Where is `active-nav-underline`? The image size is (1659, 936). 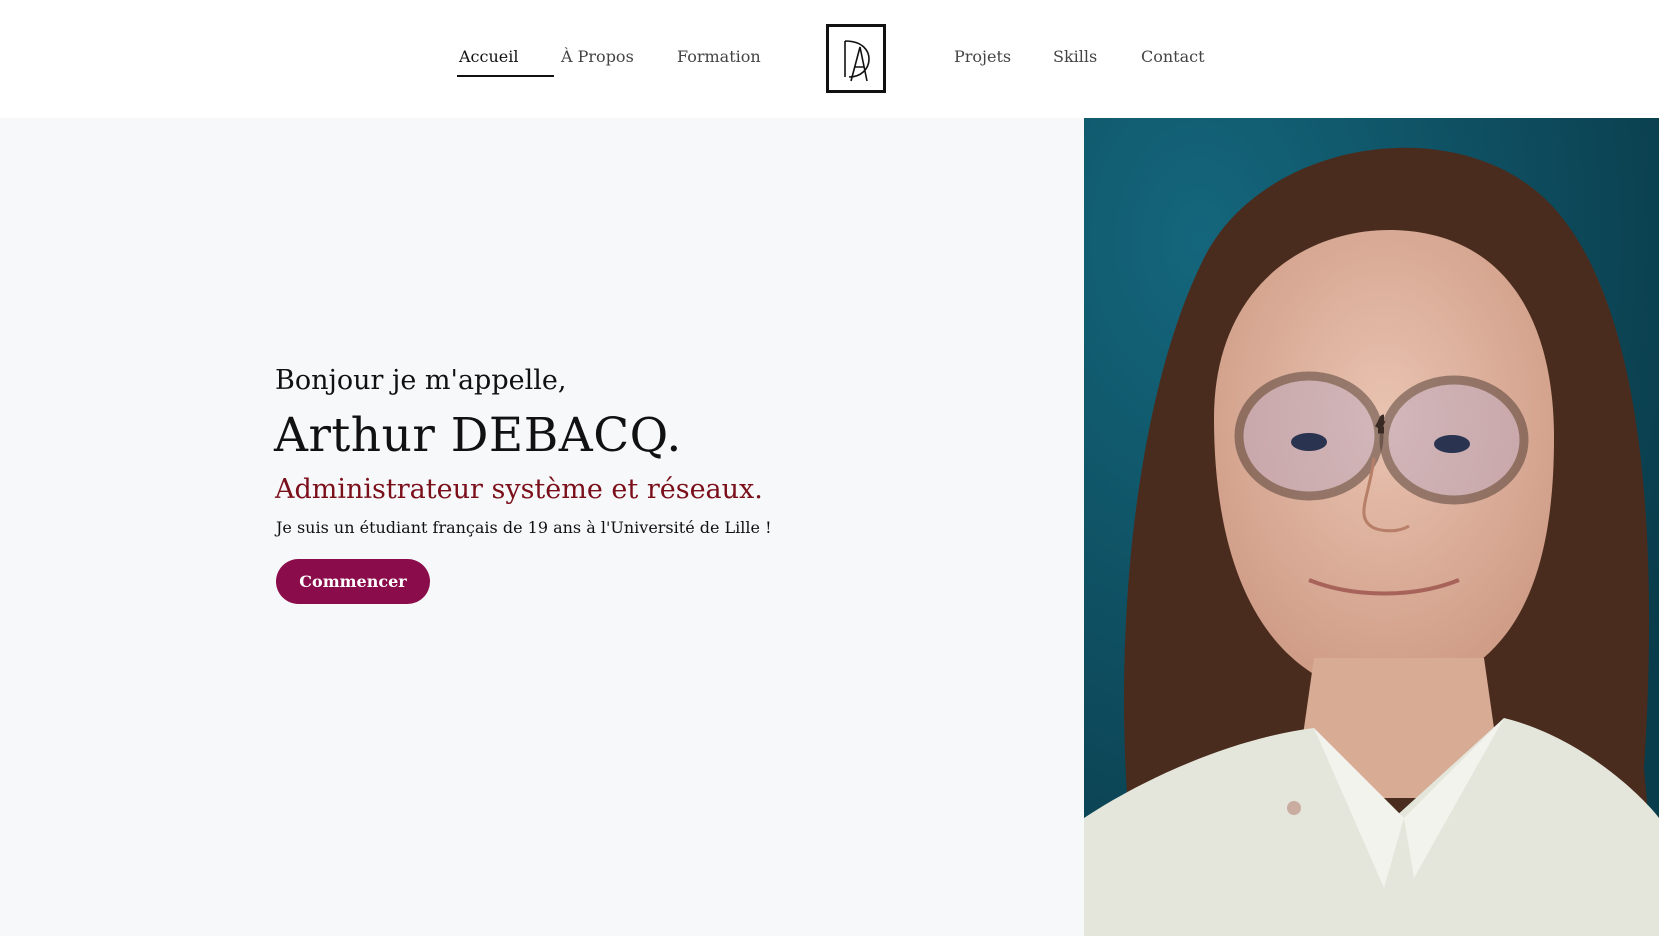
active-nav-underline is located at coordinates (505, 76).